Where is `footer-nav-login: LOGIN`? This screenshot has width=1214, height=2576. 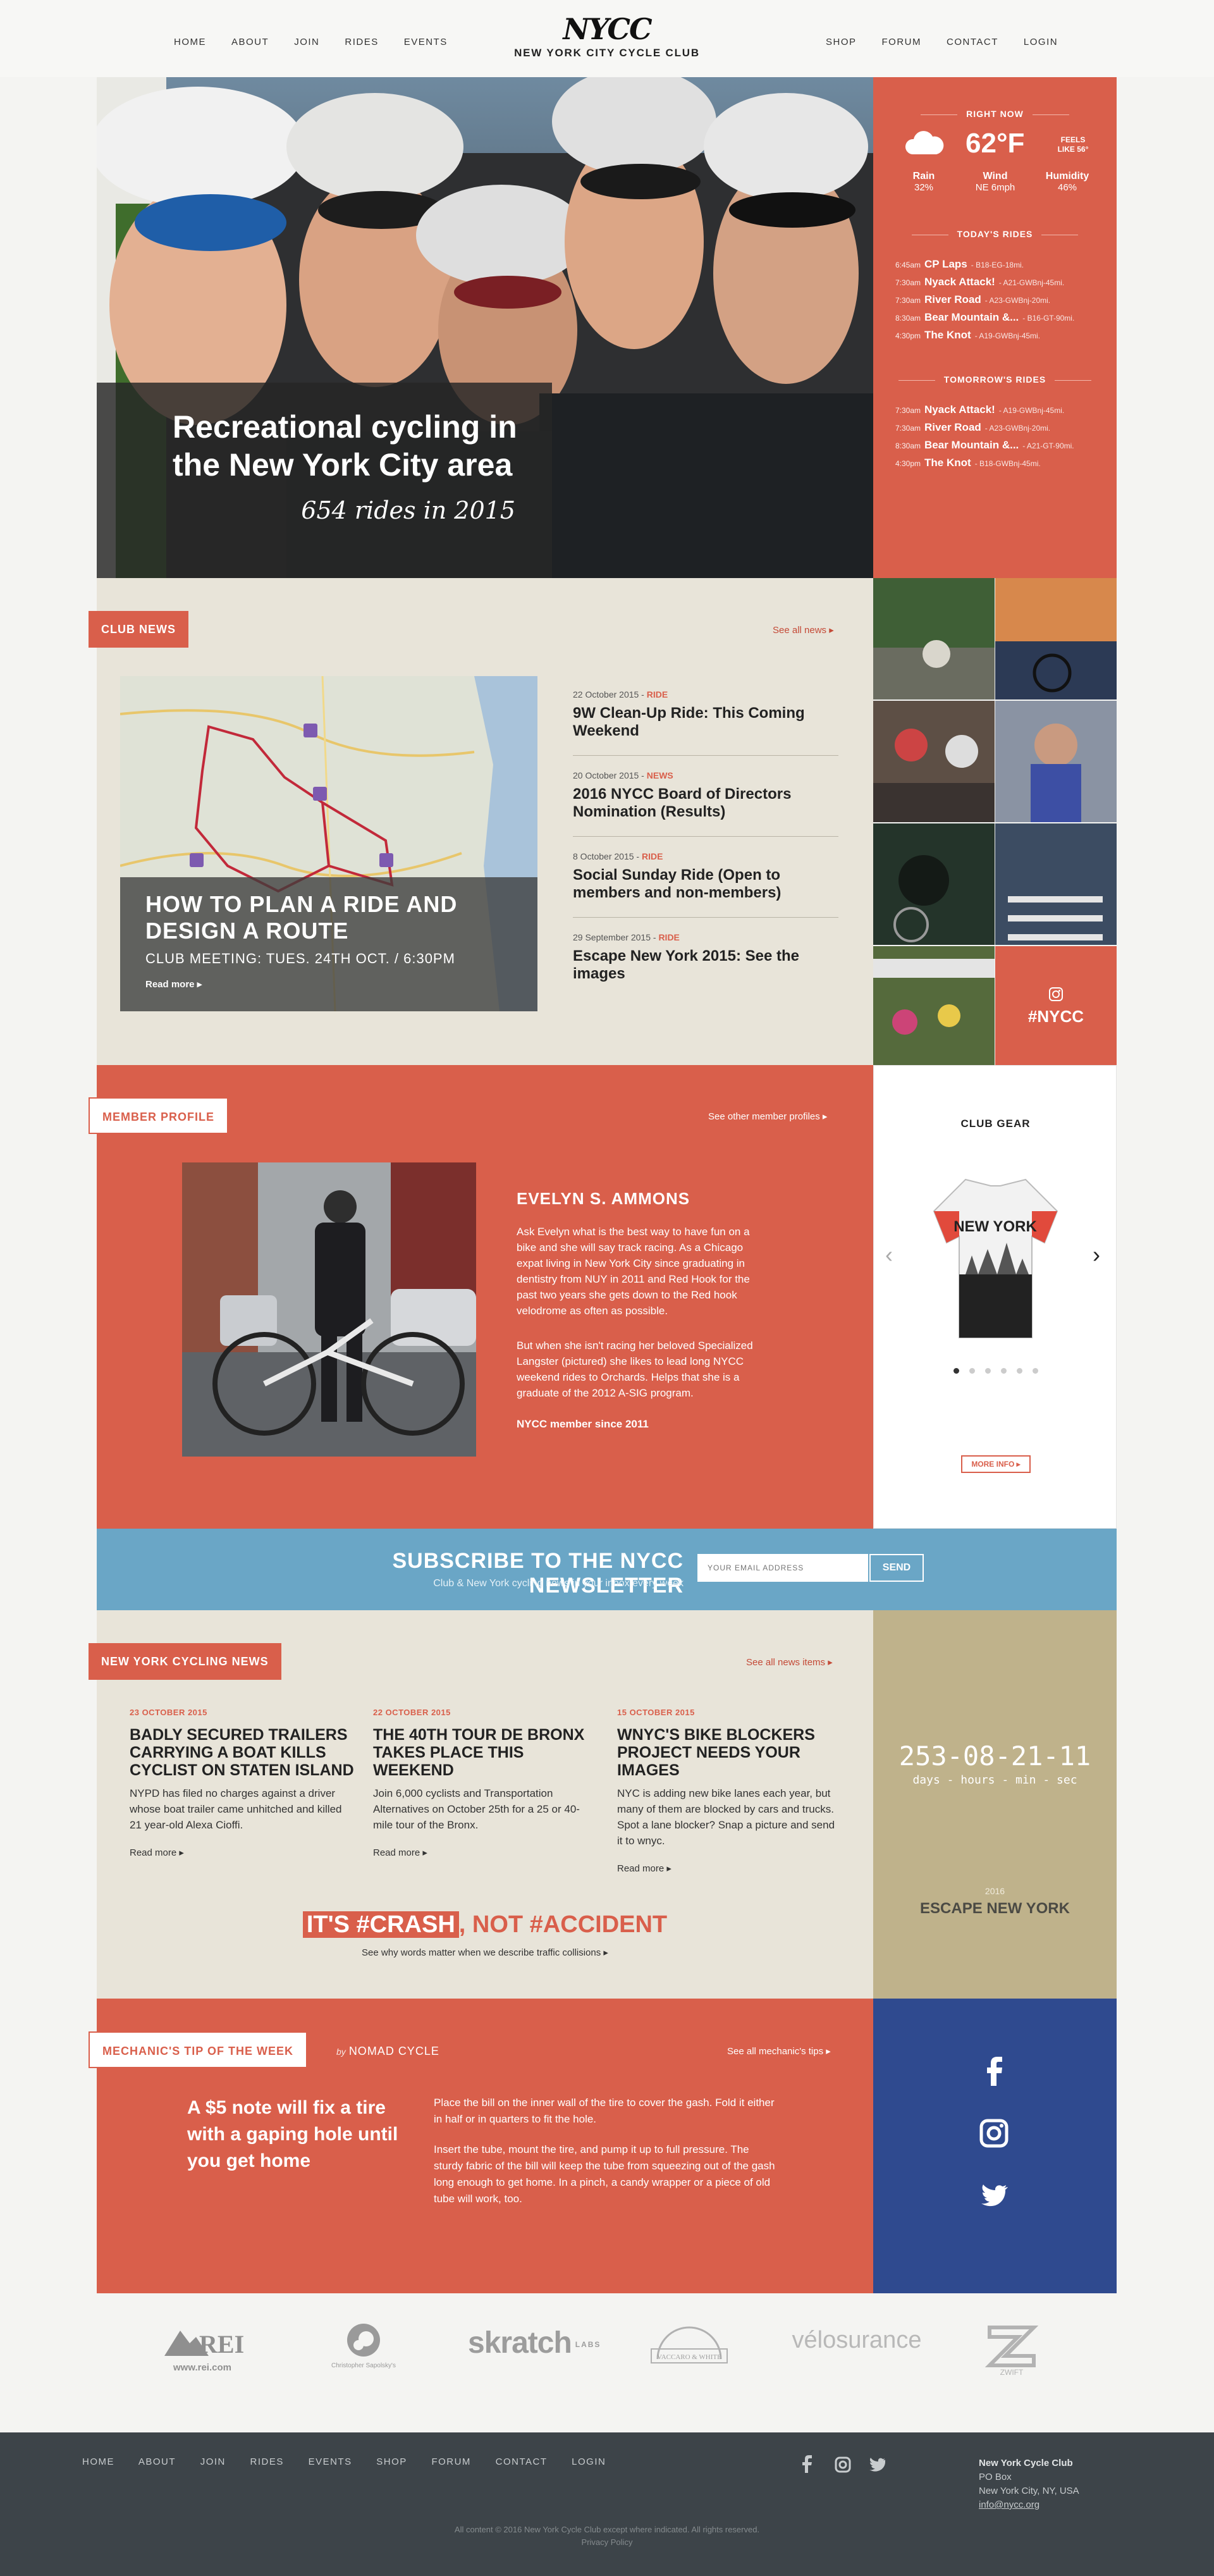
footer-nav-login: LOGIN is located at coordinates (589, 2461).